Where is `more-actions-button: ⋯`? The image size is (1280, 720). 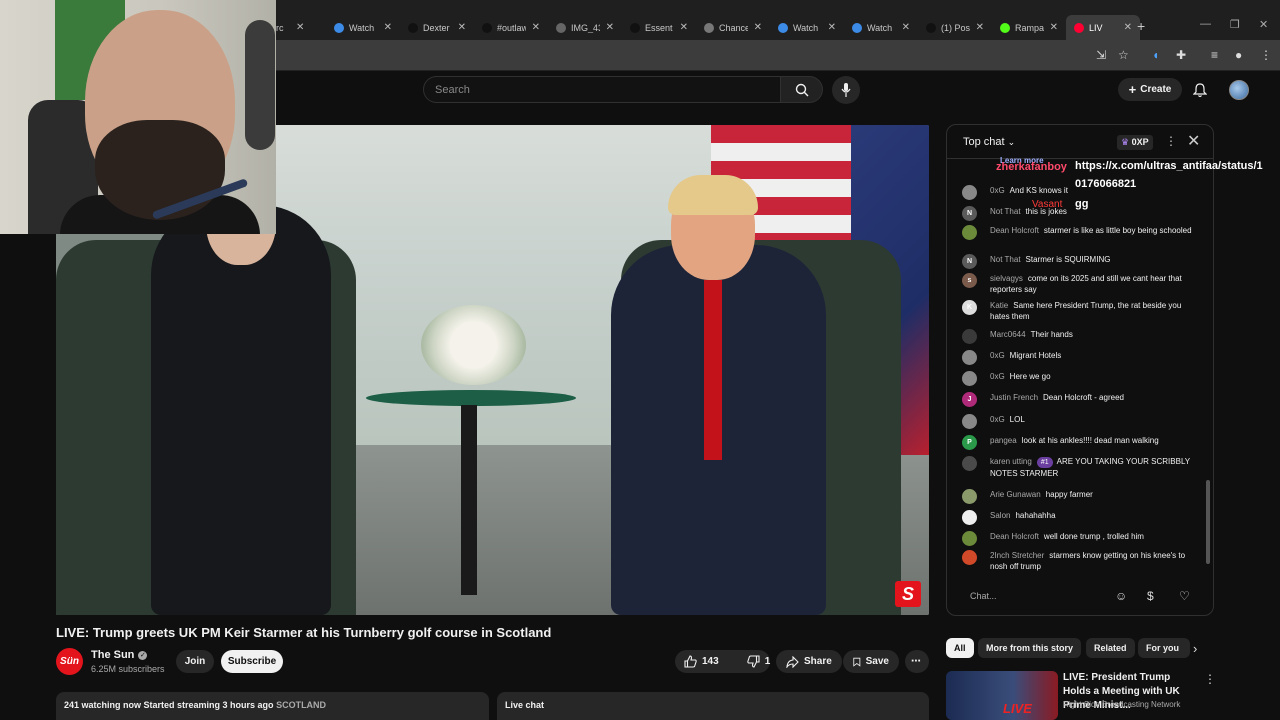
more-actions-button: ⋯ is located at coordinates (917, 661).